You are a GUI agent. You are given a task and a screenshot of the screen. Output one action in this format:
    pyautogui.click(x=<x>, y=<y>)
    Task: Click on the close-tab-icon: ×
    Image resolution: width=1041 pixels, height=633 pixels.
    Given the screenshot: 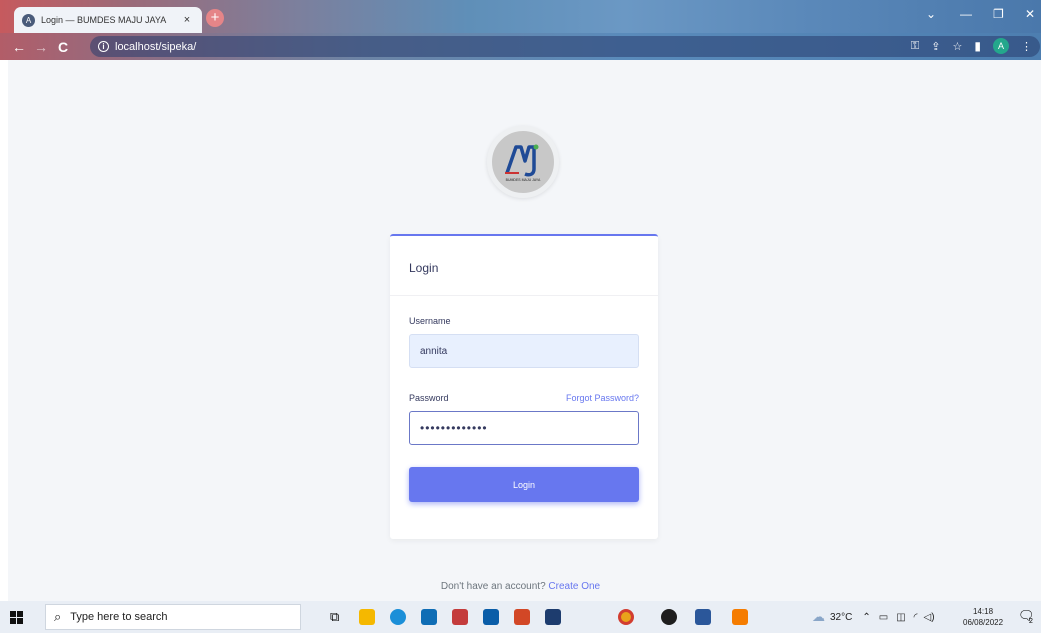 What is the action you would take?
    pyautogui.click(x=187, y=20)
    